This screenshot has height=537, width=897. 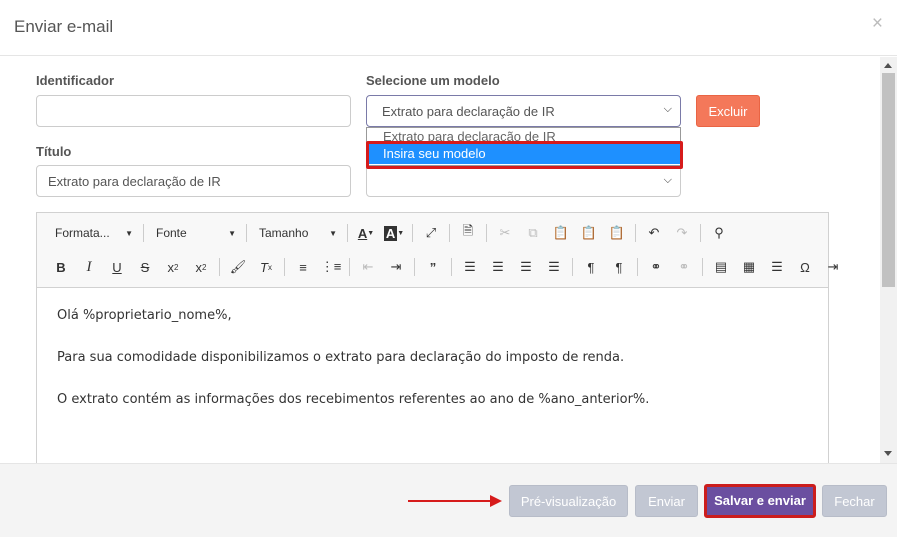 What do you see at coordinates (468, 233) in the screenshot?
I see `source-icon: 🗎` at bounding box center [468, 233].